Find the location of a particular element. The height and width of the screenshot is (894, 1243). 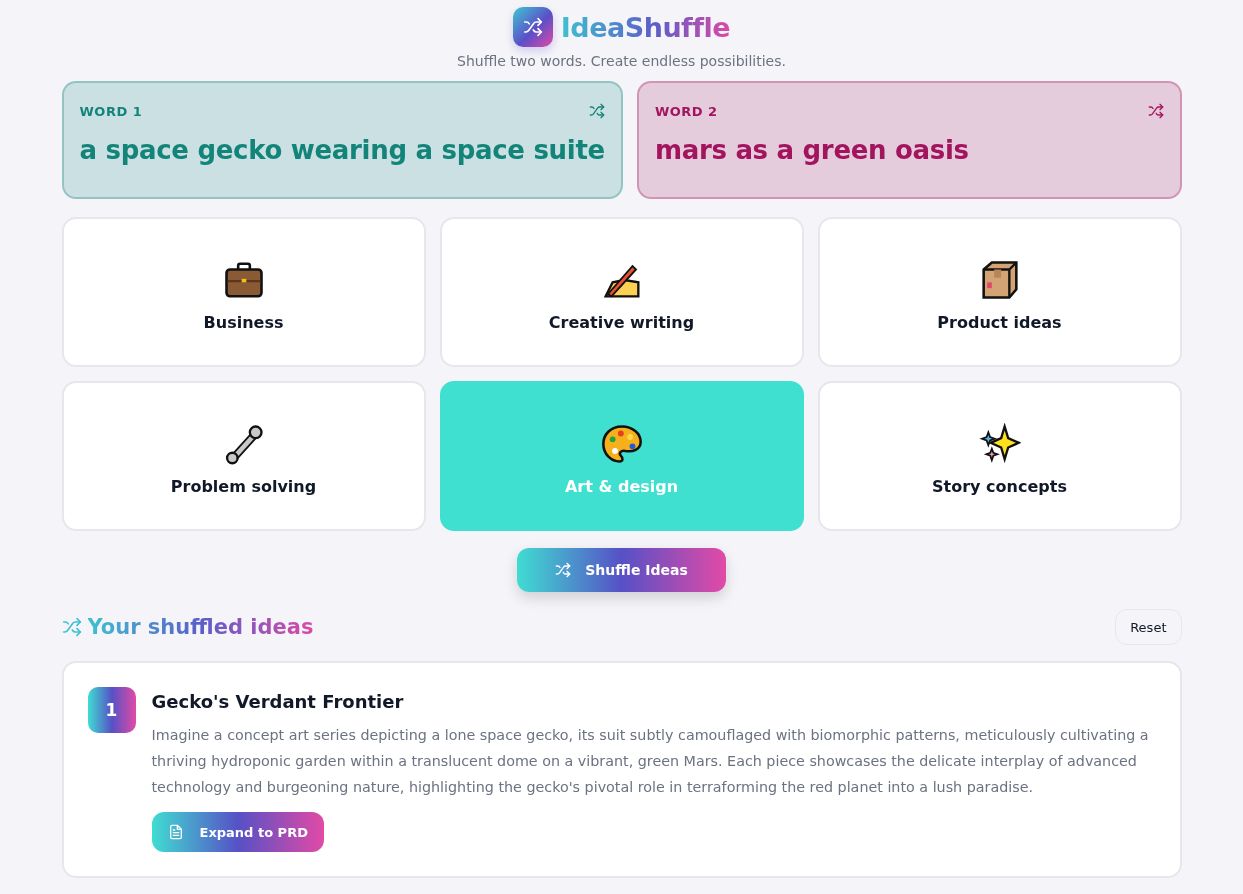

category-card: Business is located at coordinates (243, 292).